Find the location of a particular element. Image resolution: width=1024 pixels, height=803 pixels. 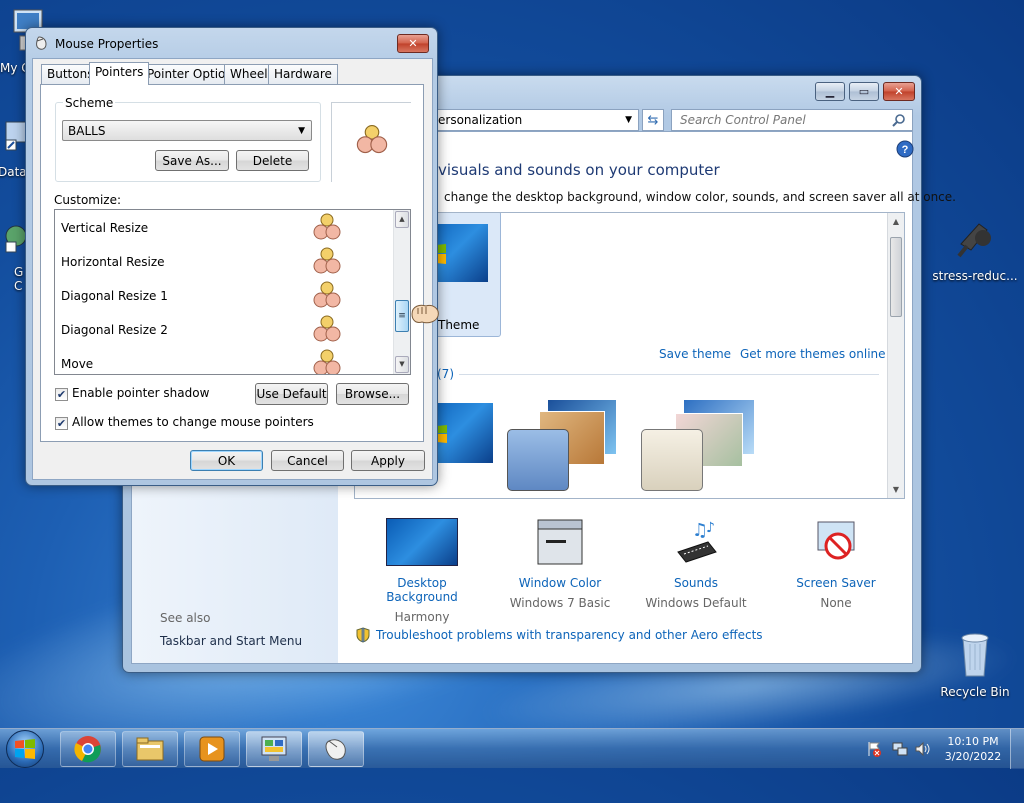

list-item-label: Horizontal Resize is located at coordinates (113, 262).